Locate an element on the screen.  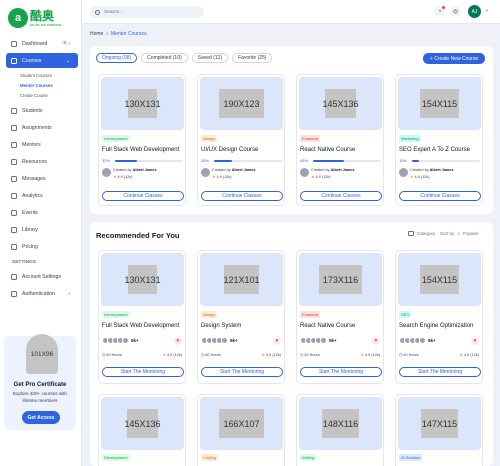
sidebar-item-students: Students is located at coordinates (42, 110).